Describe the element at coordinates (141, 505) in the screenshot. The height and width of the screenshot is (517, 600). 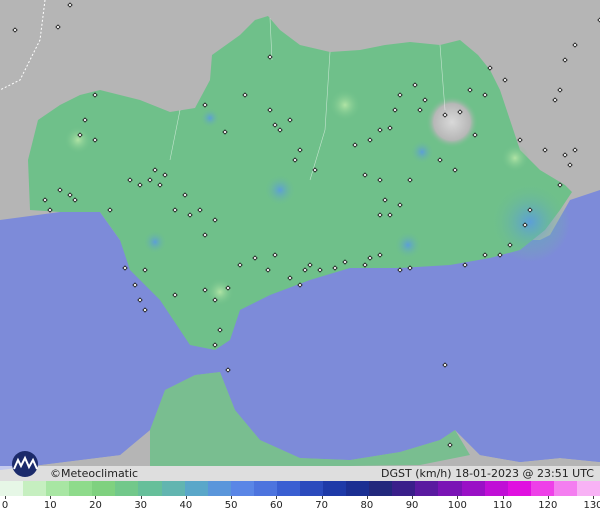
I see `legend-tick-label: 30` at that location.